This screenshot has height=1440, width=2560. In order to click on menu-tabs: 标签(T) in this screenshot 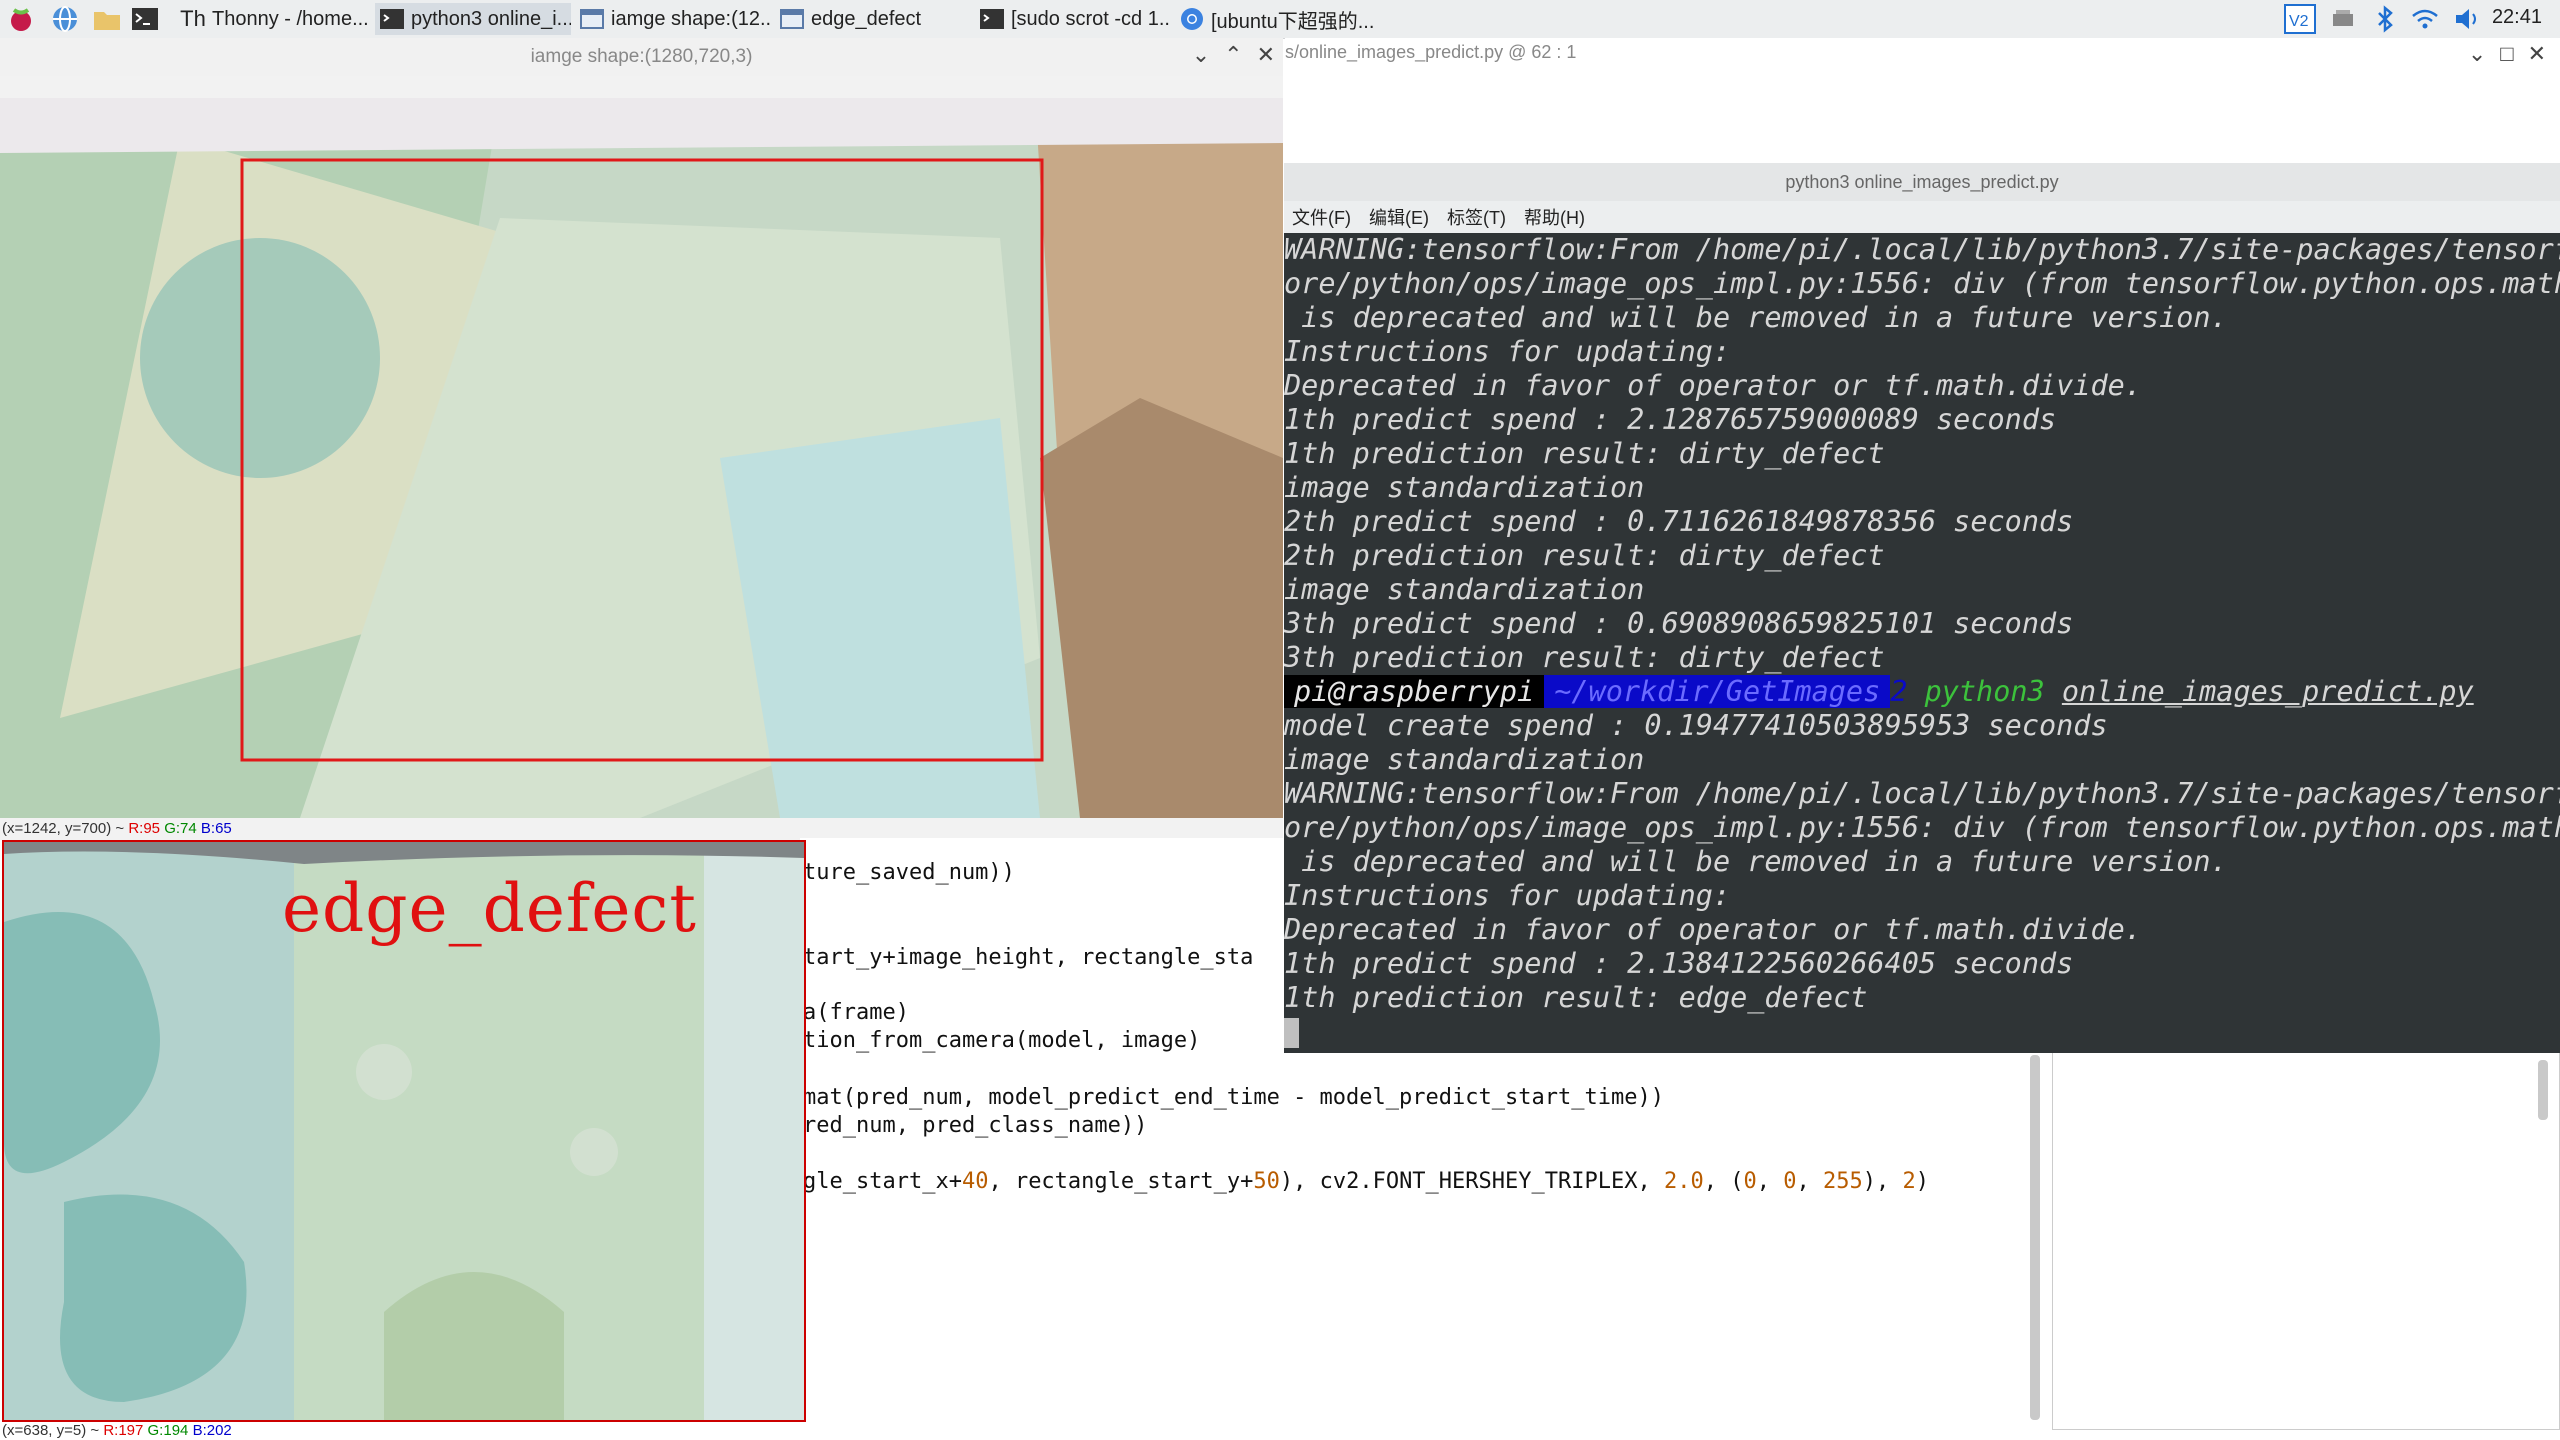, I will do `click(1476, 217)`.